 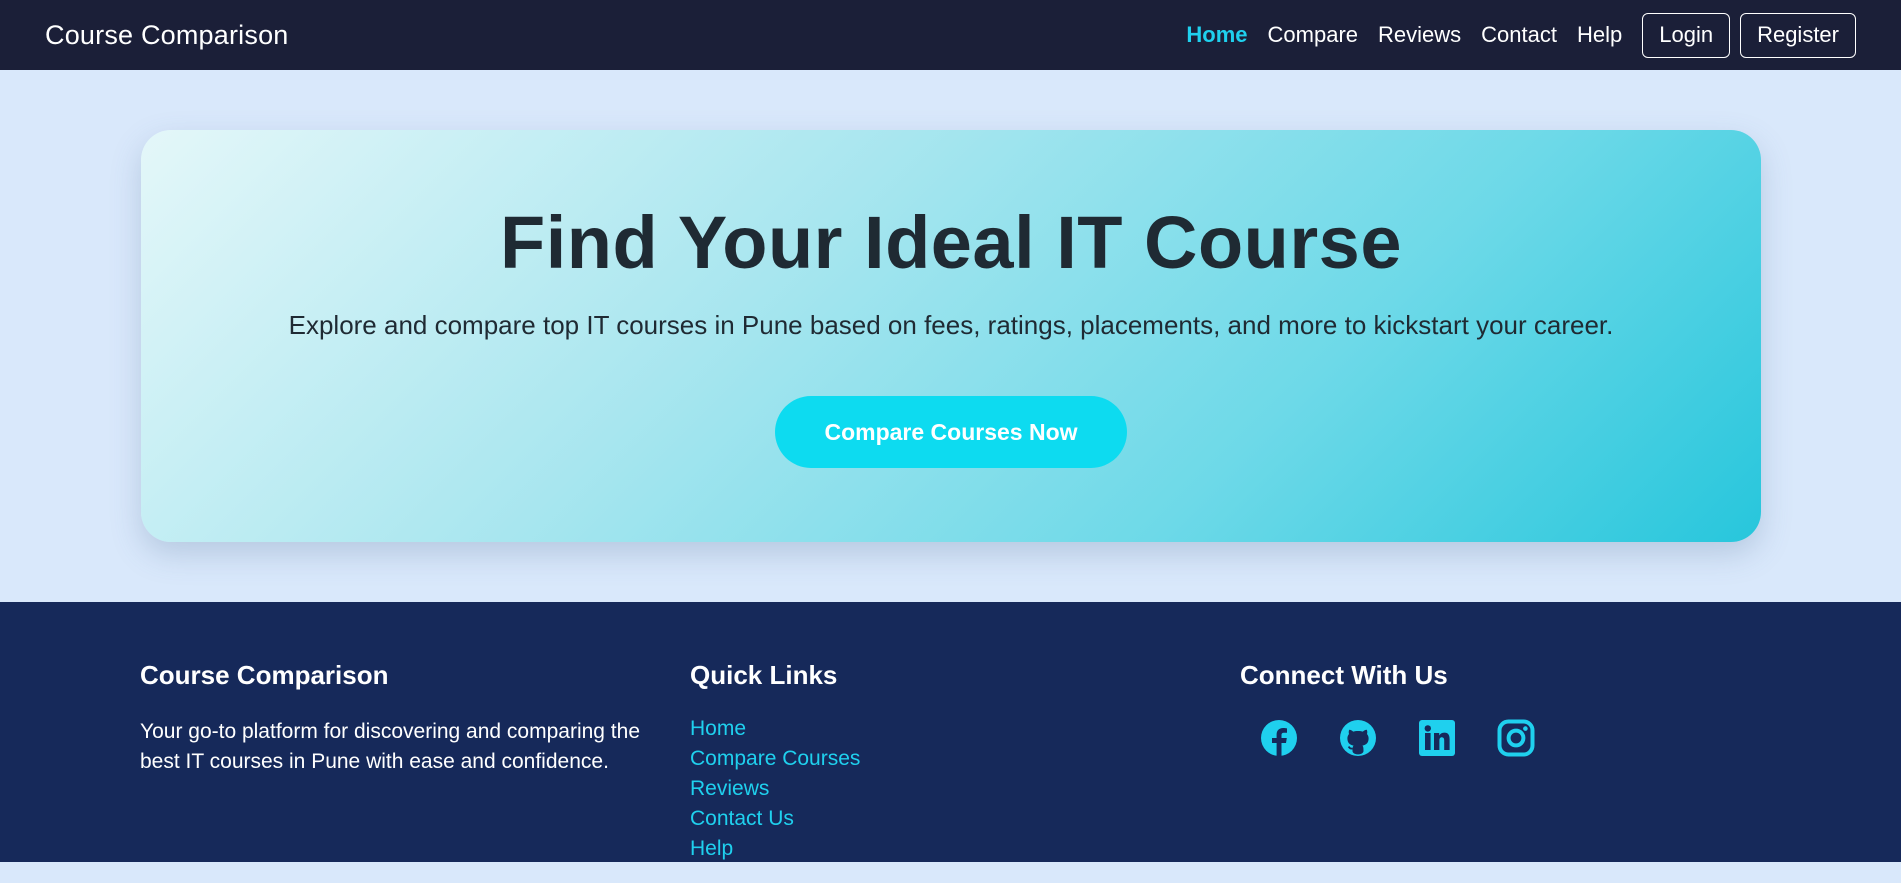 What do you see at coordinates (764, 675) in the screenshot?
I see `footer-links-heading: Quick Links` at bounding box center [764, 675].